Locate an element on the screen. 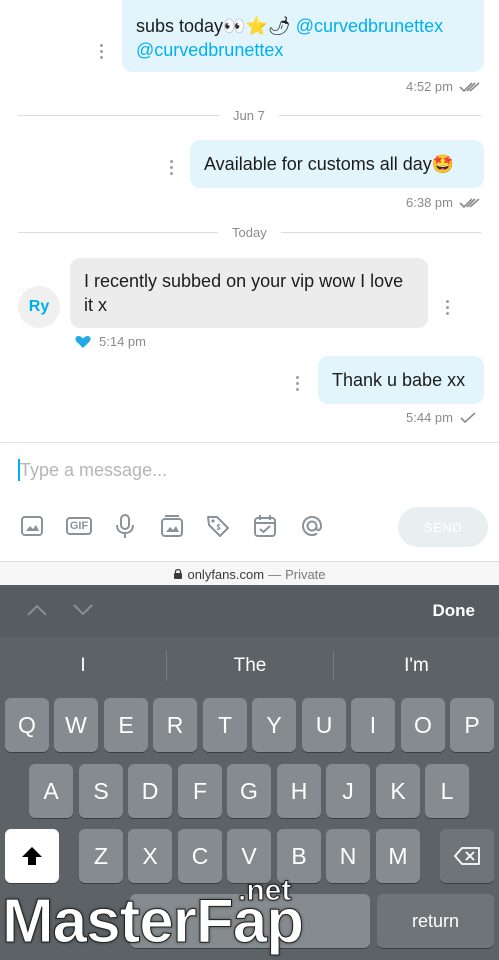 The height and width of the screenshot is (960, 499). gif-icon: GIF is located at coordinates (79, 526).